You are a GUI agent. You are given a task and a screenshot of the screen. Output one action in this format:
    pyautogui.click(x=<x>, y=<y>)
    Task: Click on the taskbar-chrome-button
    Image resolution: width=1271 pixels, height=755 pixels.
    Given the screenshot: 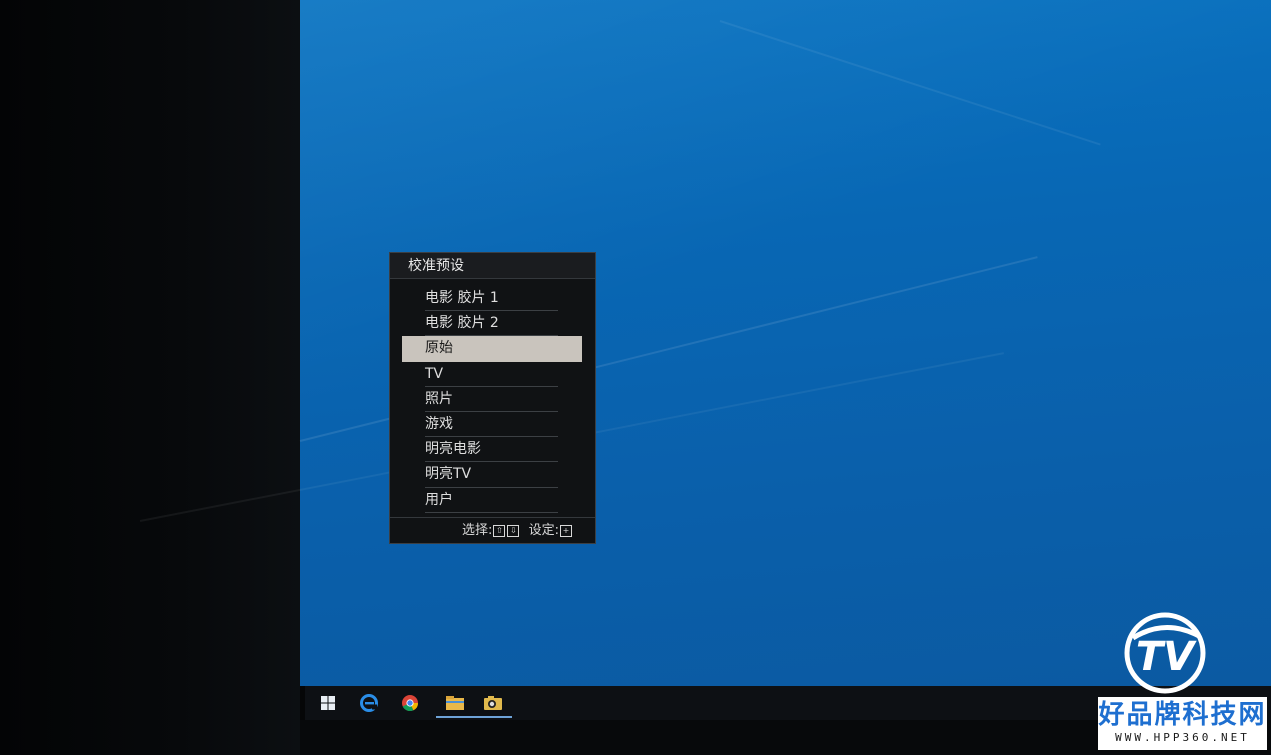 What is the action you would take?
    pyautogui.click(x=410, y=703)
    